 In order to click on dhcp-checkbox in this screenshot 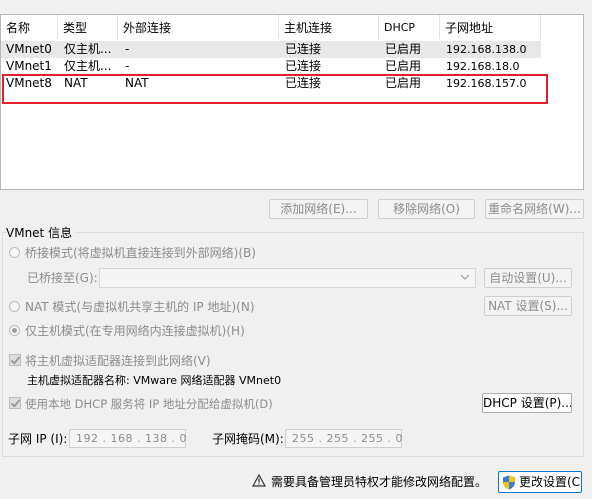, I will do `click(15, 403)`.